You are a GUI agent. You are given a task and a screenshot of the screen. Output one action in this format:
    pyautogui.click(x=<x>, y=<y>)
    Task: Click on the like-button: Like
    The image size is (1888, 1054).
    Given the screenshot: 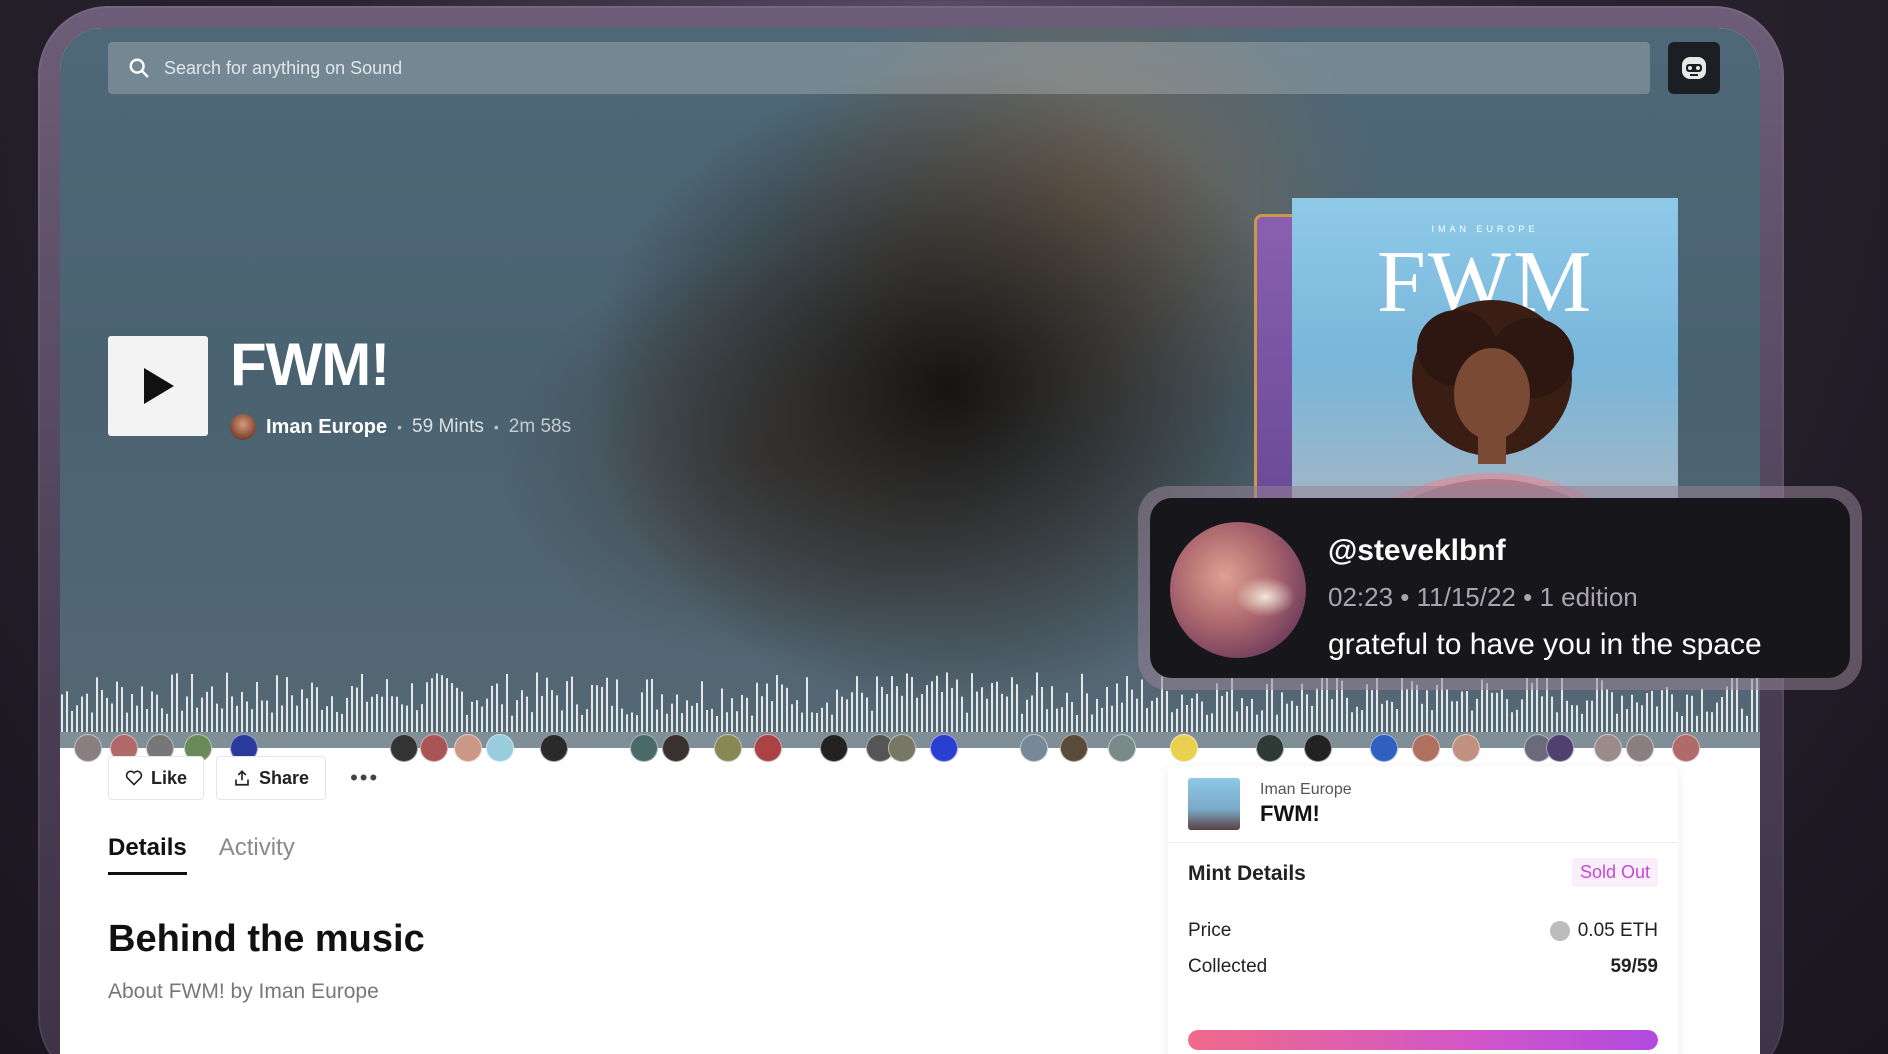 What is the action you would take?
    pyautogui.click(x=156, y=778)
    